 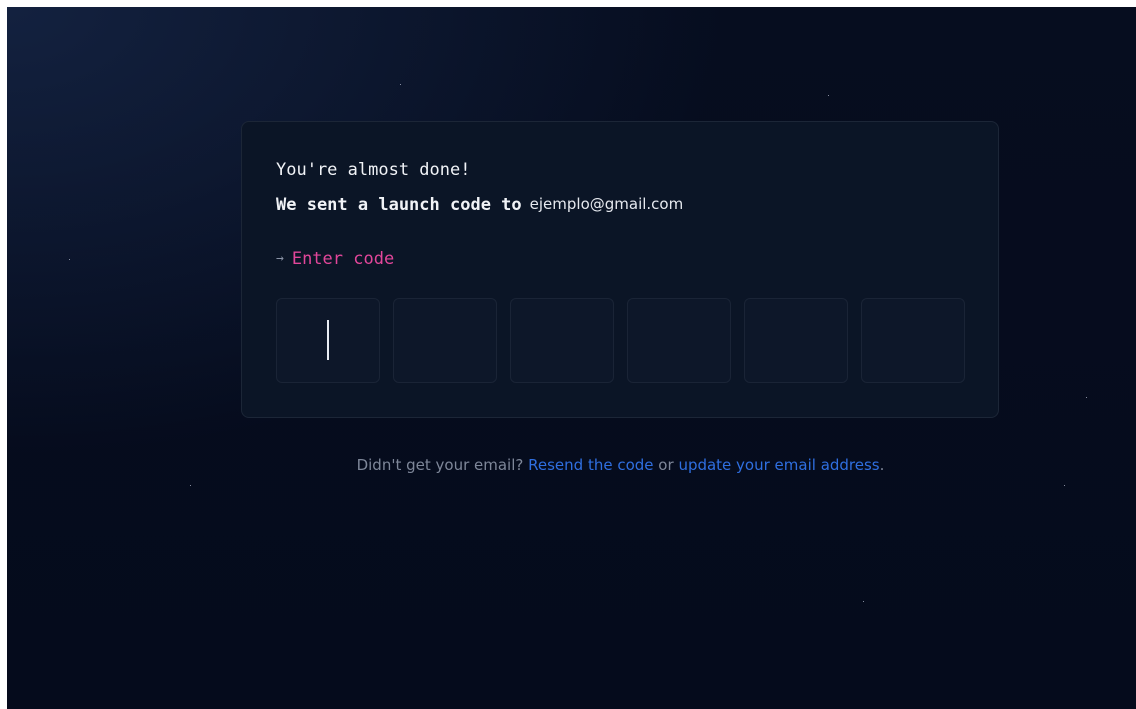 What do you see at coordinates (606, 204) in the screenshot?
I see `email-address: ejemplo@gmail.com` at bounding box center [606, 204].